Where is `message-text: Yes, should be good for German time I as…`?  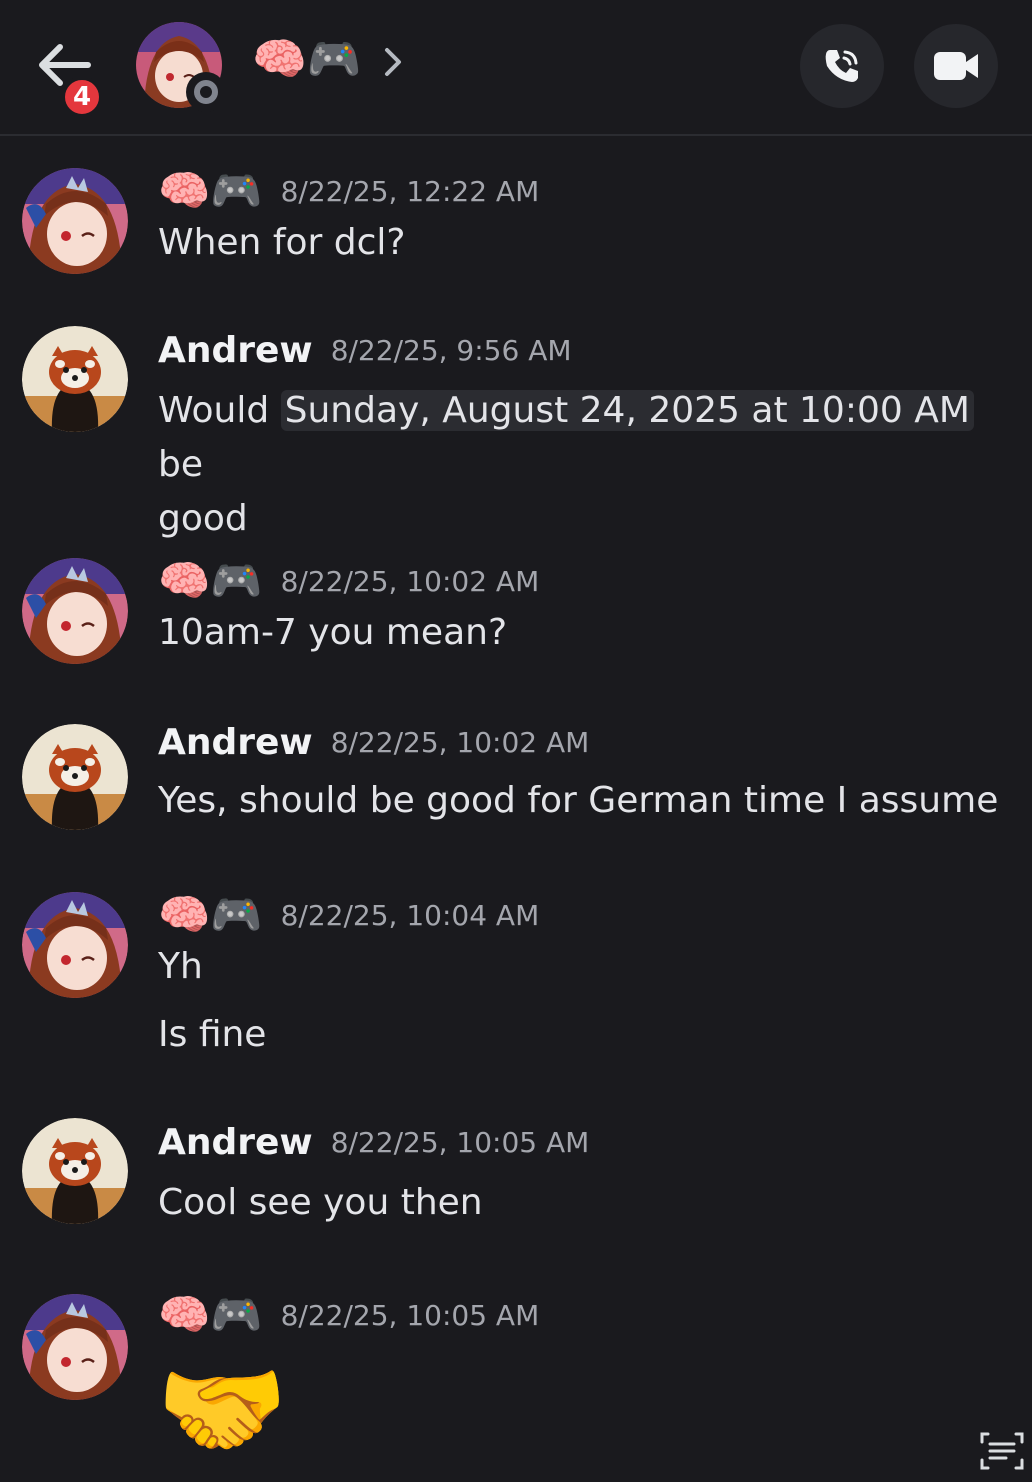 message-text: Yes, should be good for German time I as… is located at coordinates (578, 800).